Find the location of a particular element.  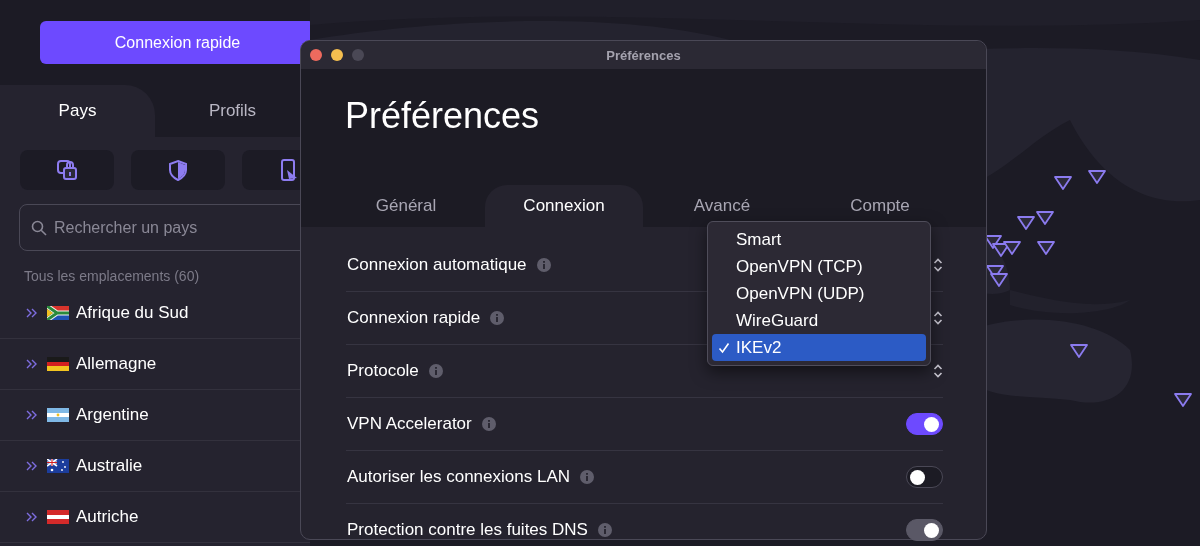

window-title: Préférences is located at coordinates (643, 55).